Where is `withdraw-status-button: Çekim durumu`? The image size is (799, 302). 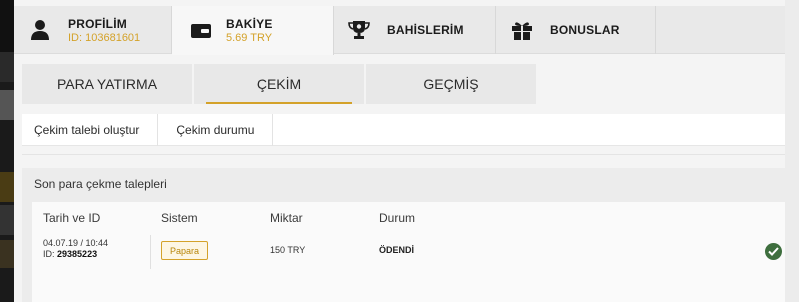 withdraw-status-button: Çekim durumu is located at coordinates (216, 130).